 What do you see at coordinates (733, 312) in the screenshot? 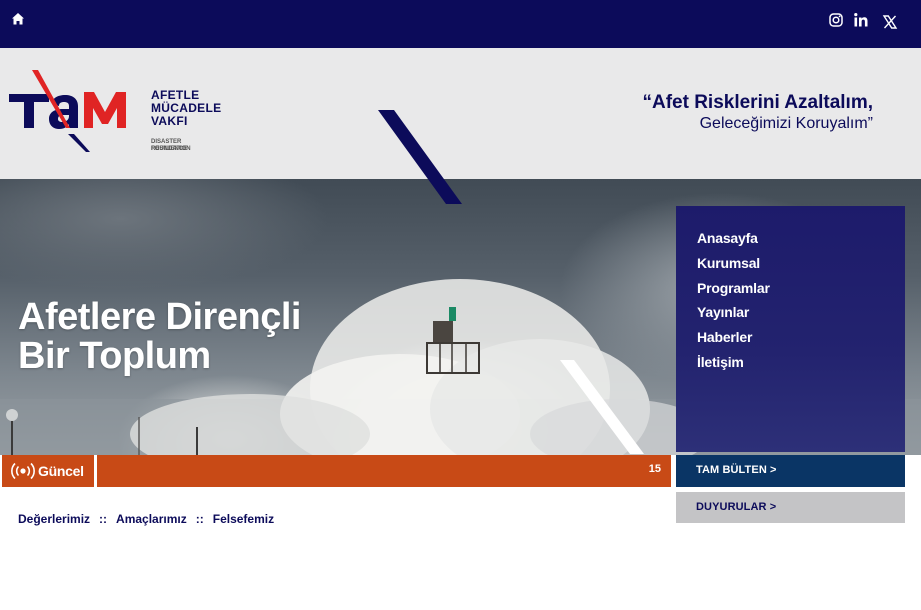
I see `nav-item-yayinlar: Yayınlar` at bounding box center [733, 312].